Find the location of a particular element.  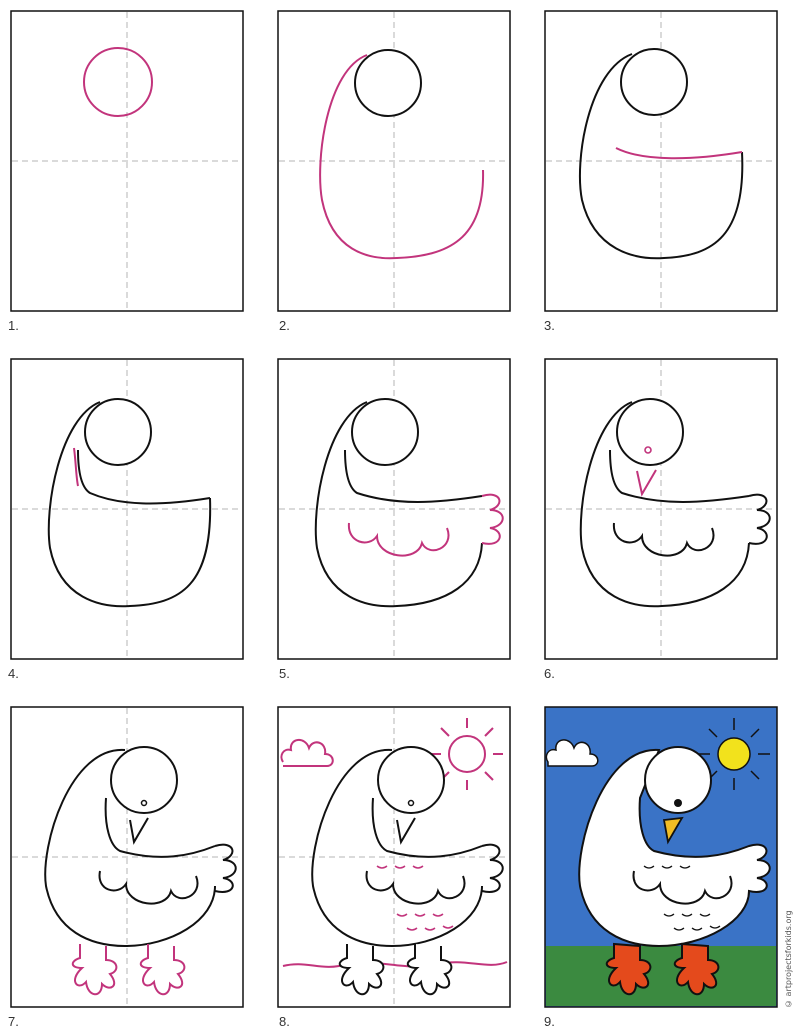

step-2-label: 2. is located at coordinates (284, 325).